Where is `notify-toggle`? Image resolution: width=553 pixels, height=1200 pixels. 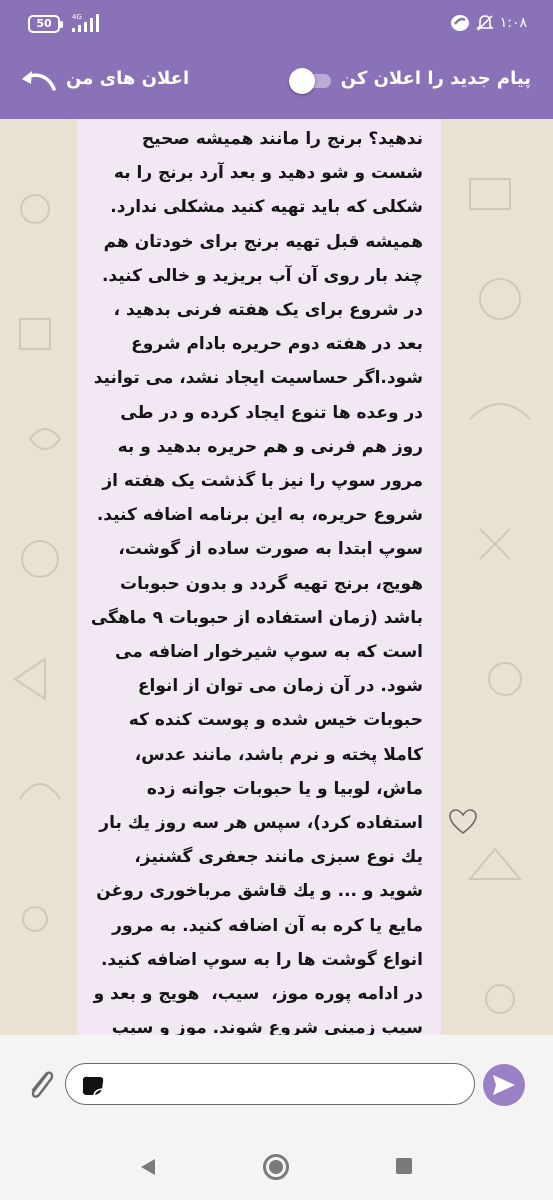
notify-toggle is located at coordinates (311, 80).